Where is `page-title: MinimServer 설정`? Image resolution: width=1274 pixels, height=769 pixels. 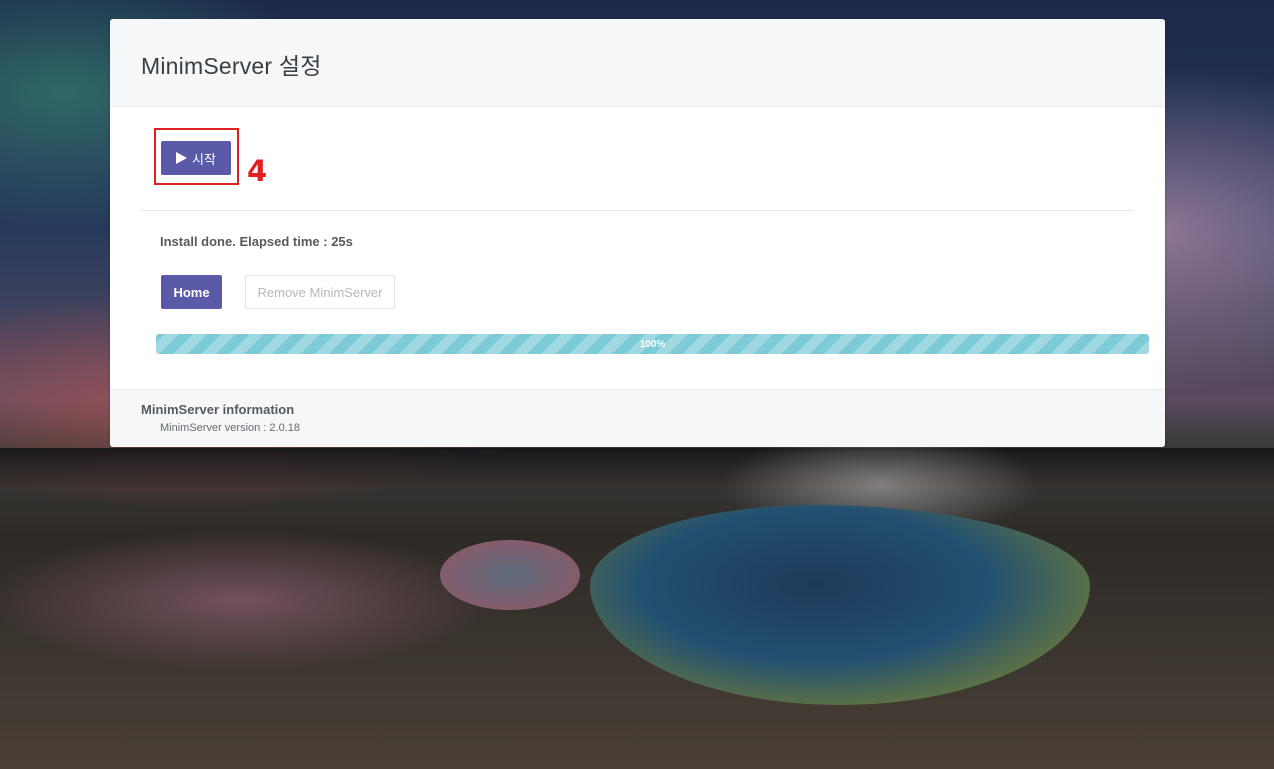
page-title: MinimServer 설정 is located at coordinates (231, 66).